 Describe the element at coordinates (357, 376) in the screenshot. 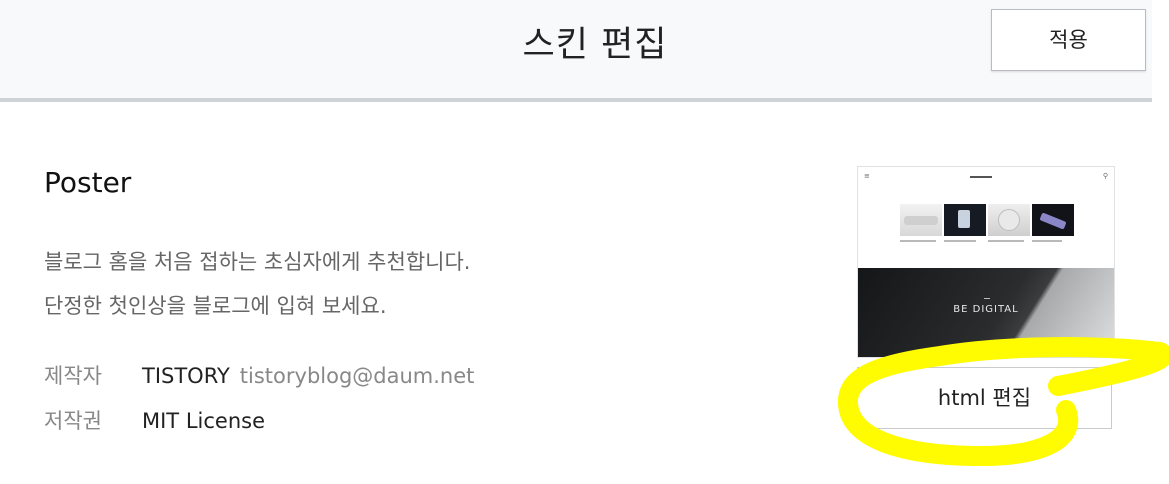

I see `author-email: tistoryblog@daum.net` at that location.